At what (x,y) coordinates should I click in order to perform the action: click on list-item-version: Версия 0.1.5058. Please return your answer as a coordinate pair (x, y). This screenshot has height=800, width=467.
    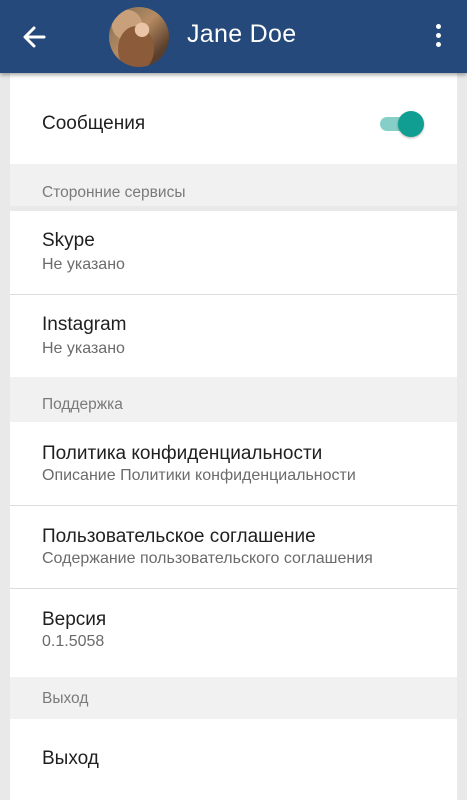
    Looking at the image, I should click on (233, 633).